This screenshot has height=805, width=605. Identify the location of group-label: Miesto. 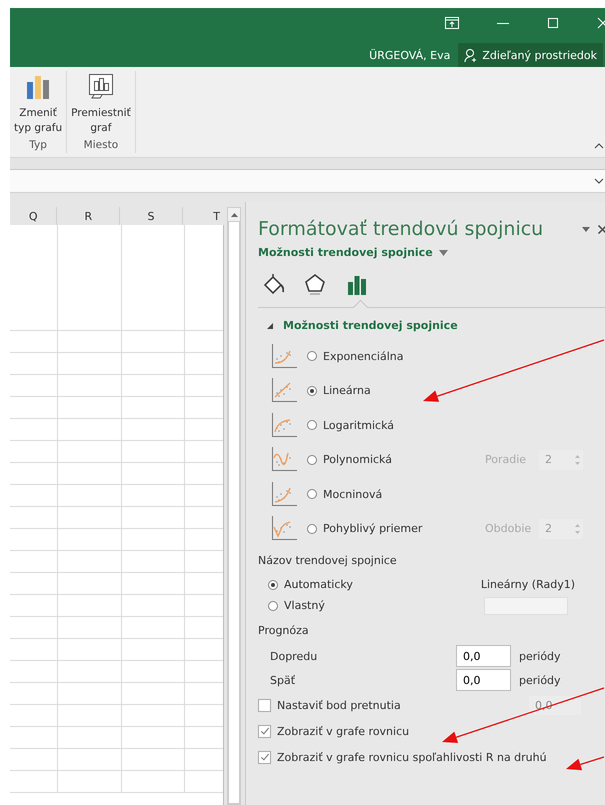
(101, 146).